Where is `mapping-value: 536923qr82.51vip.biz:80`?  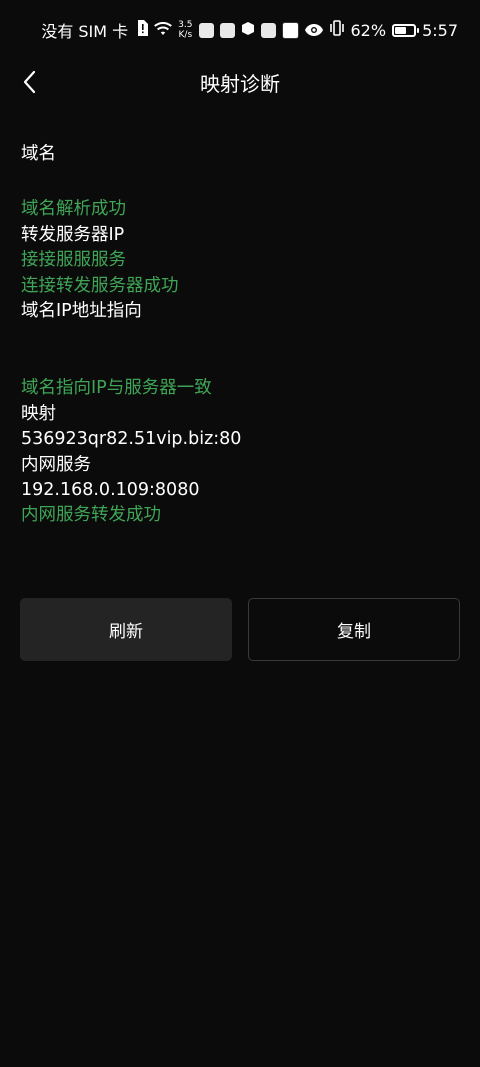 mapping-value: 536923qr82.51vip.biz:80 is located at coordinates (131, 439).